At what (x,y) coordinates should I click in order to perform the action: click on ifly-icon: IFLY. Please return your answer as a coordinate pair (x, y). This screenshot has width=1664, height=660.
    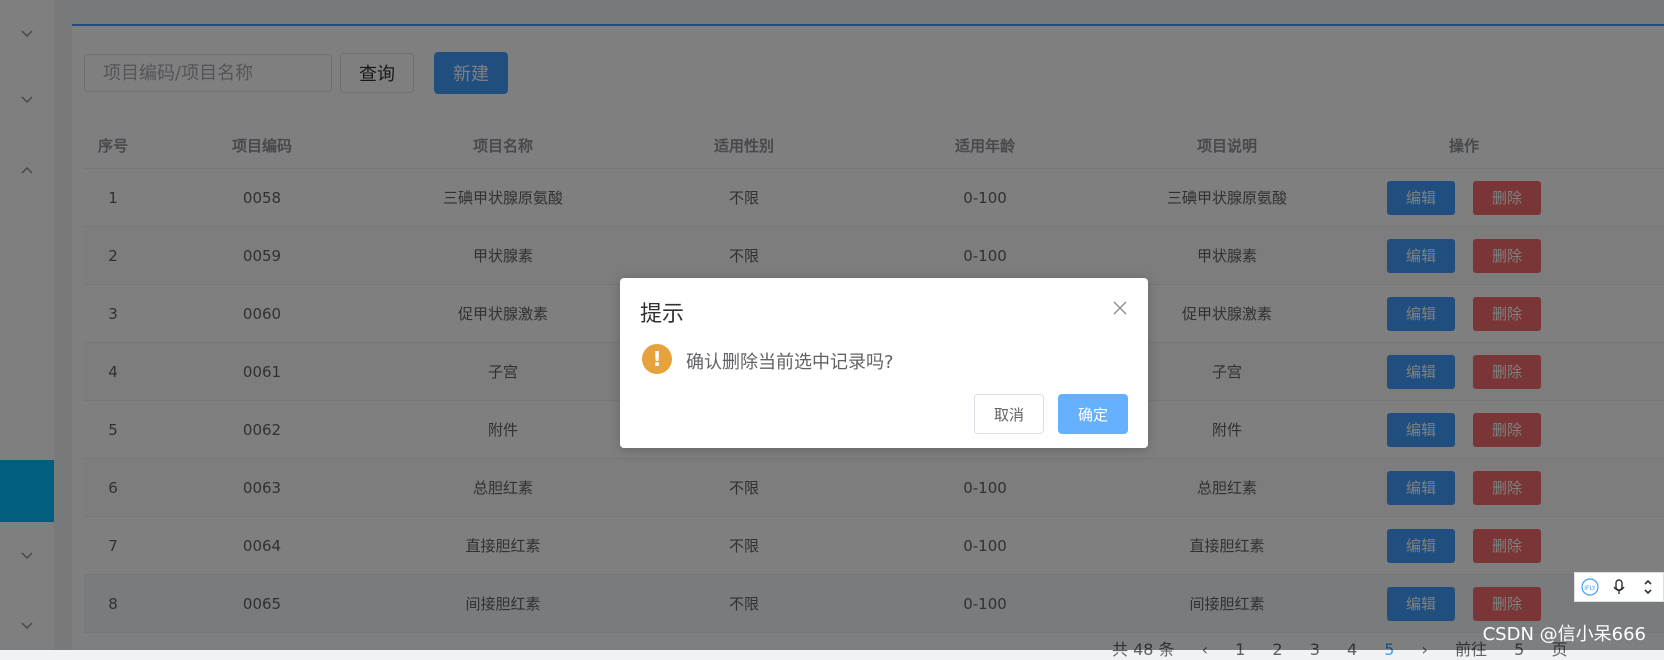
    Looking at the image, I should click on (1590, 587).